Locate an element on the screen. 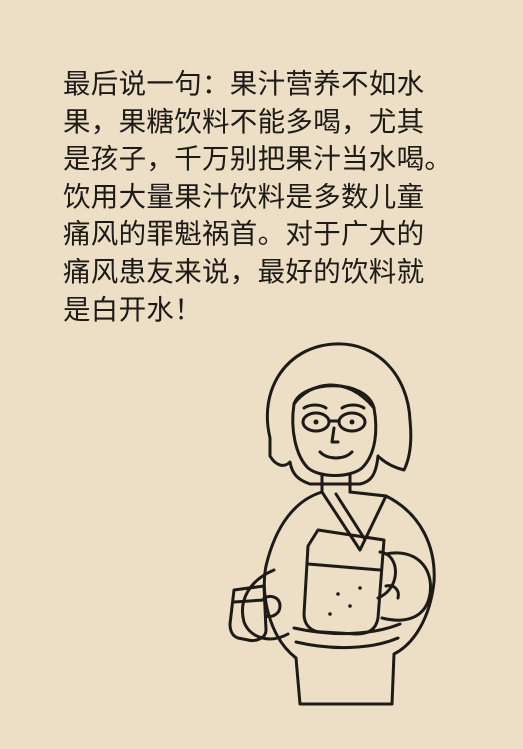 This screenshot has width=523, height=749. hair-bangs is located at coordinates (334, 396).